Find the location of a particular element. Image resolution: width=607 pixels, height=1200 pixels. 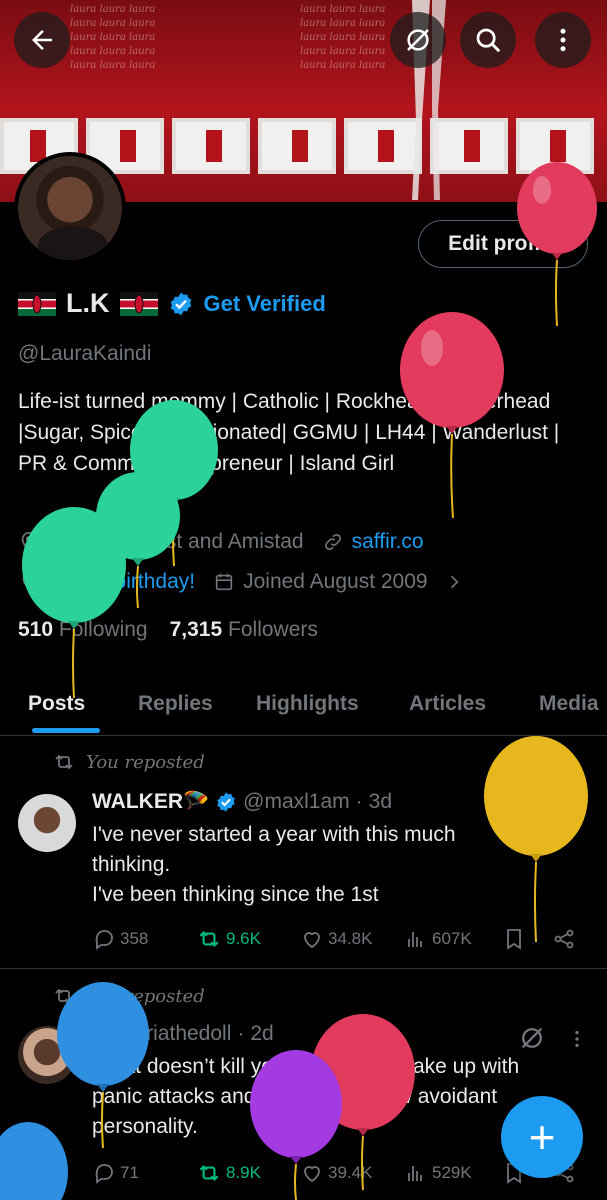

views-button: 607K is located at coordinates (453, 939).